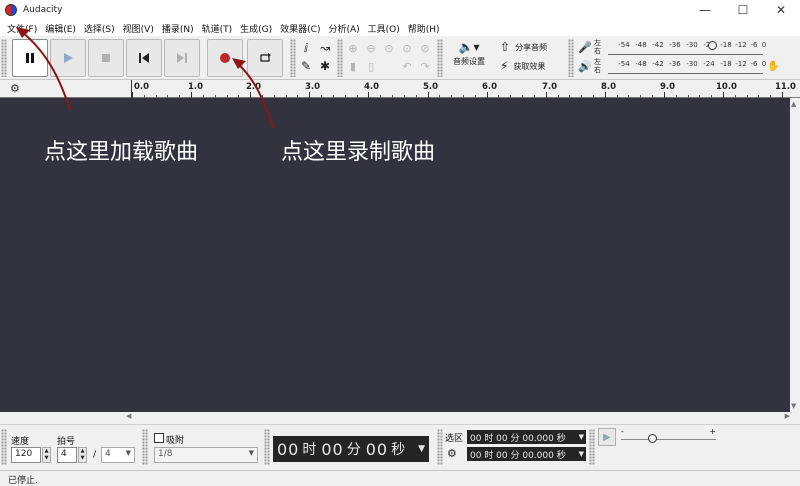 The image size is (800, 486). Describe the element at coordinates (165, 454) in the screenshot. I see `snap-value: 1/8` at that location.